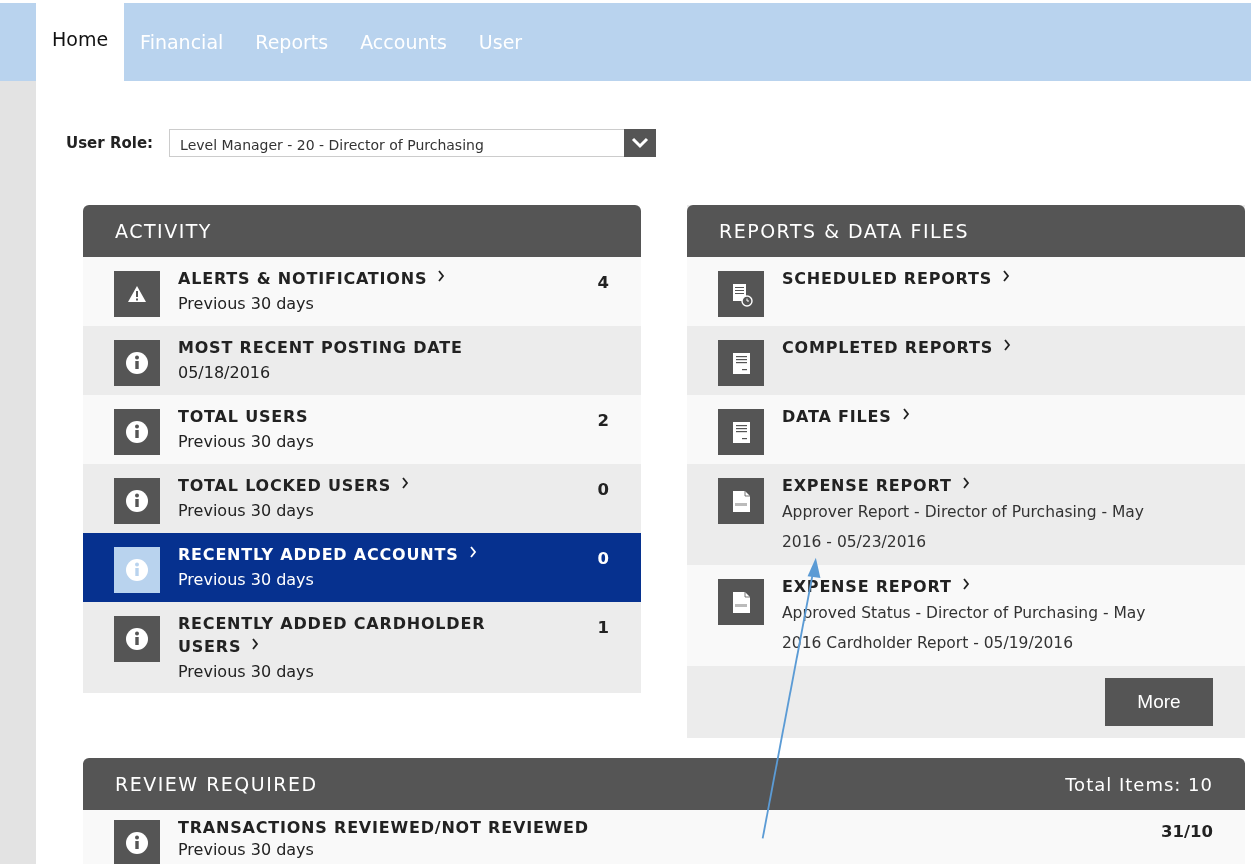 Image resolution: width=1251 pixels, height=864 pixels. Describe the element at coordinates (603, 420) in the screenshot. I see `item-count: 2` at that location.